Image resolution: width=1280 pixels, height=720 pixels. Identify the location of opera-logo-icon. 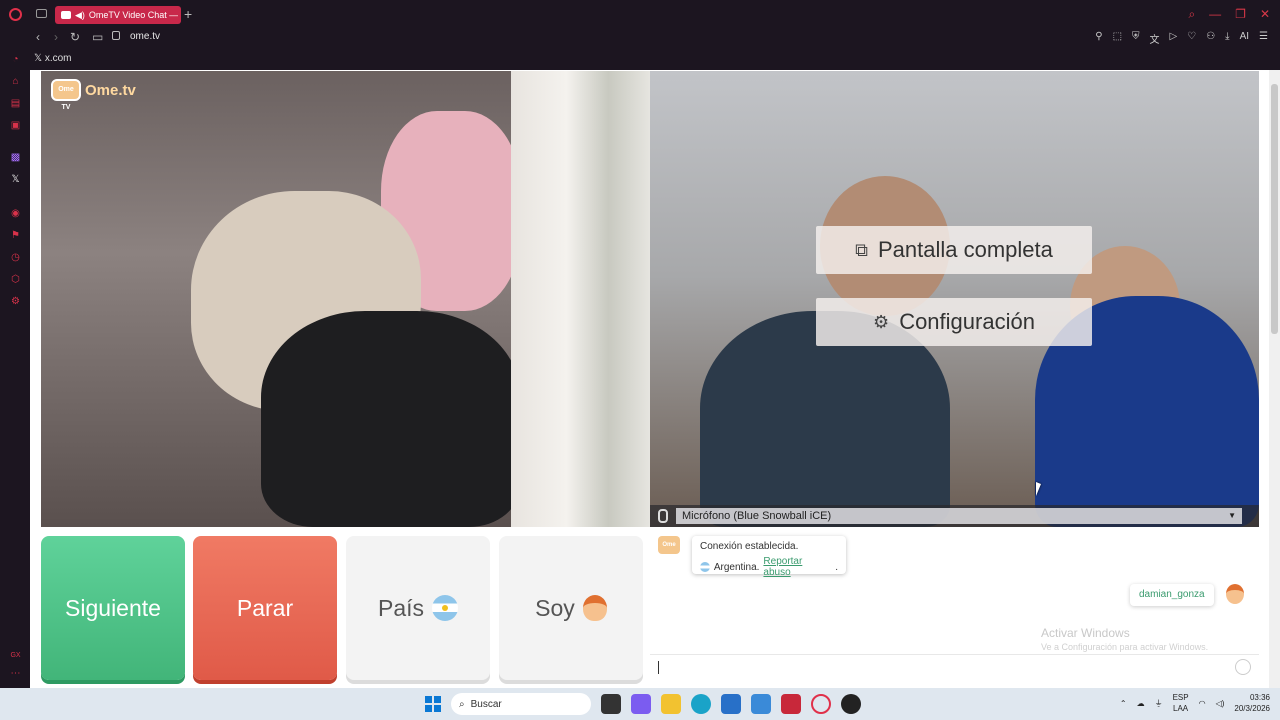
(15, 14).